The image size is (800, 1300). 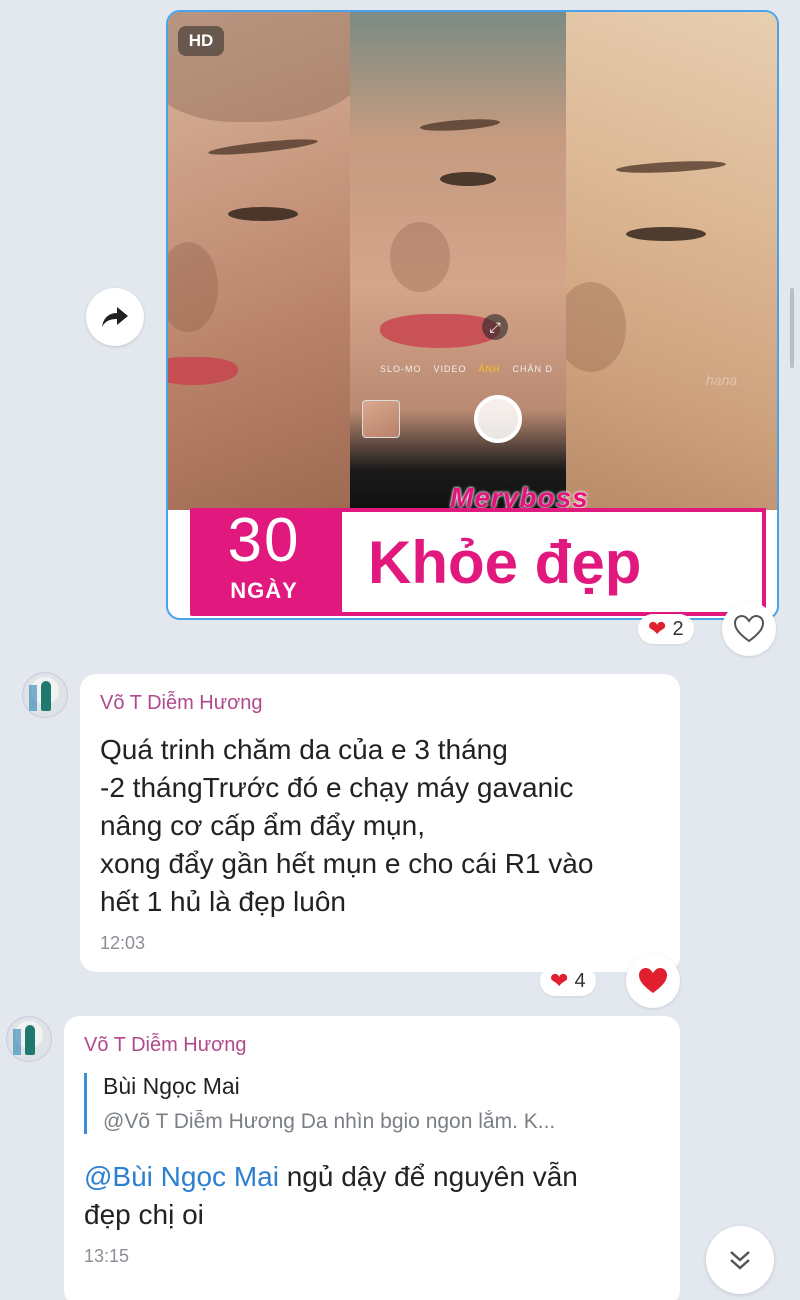 I want to click on scrollbar, so click(x=792, y=328).